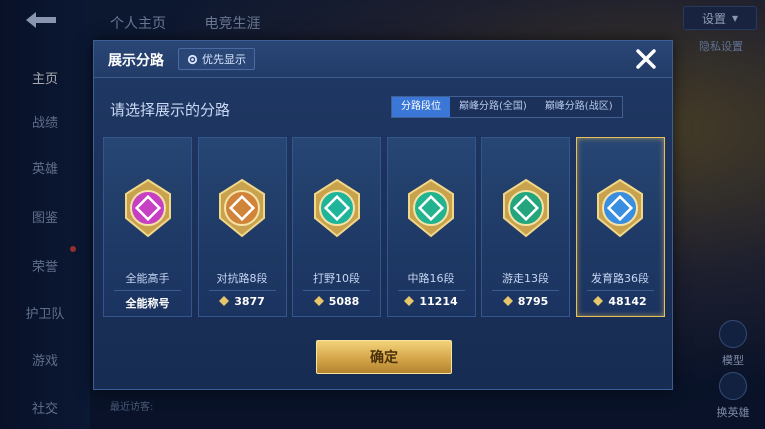 This screenshot has width=765, height=429. Describe the element at coordinates (533, 301) in the screenshot. I see `lane-score-value: 8795` at that location.